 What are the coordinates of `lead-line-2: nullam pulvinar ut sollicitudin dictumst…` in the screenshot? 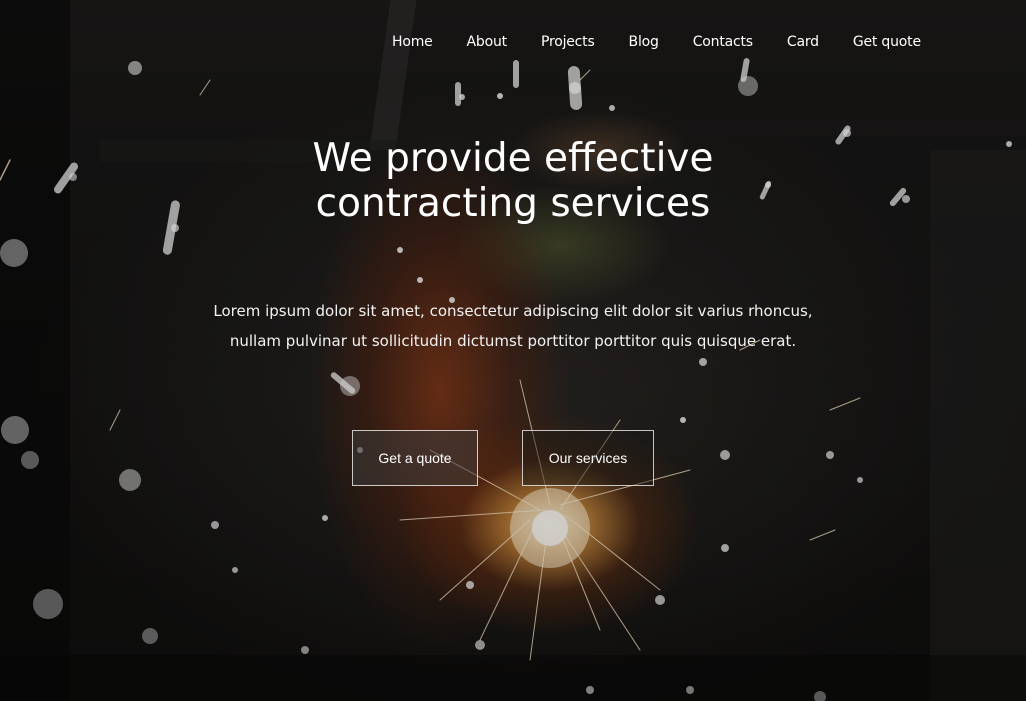 It's located at (513, 341).